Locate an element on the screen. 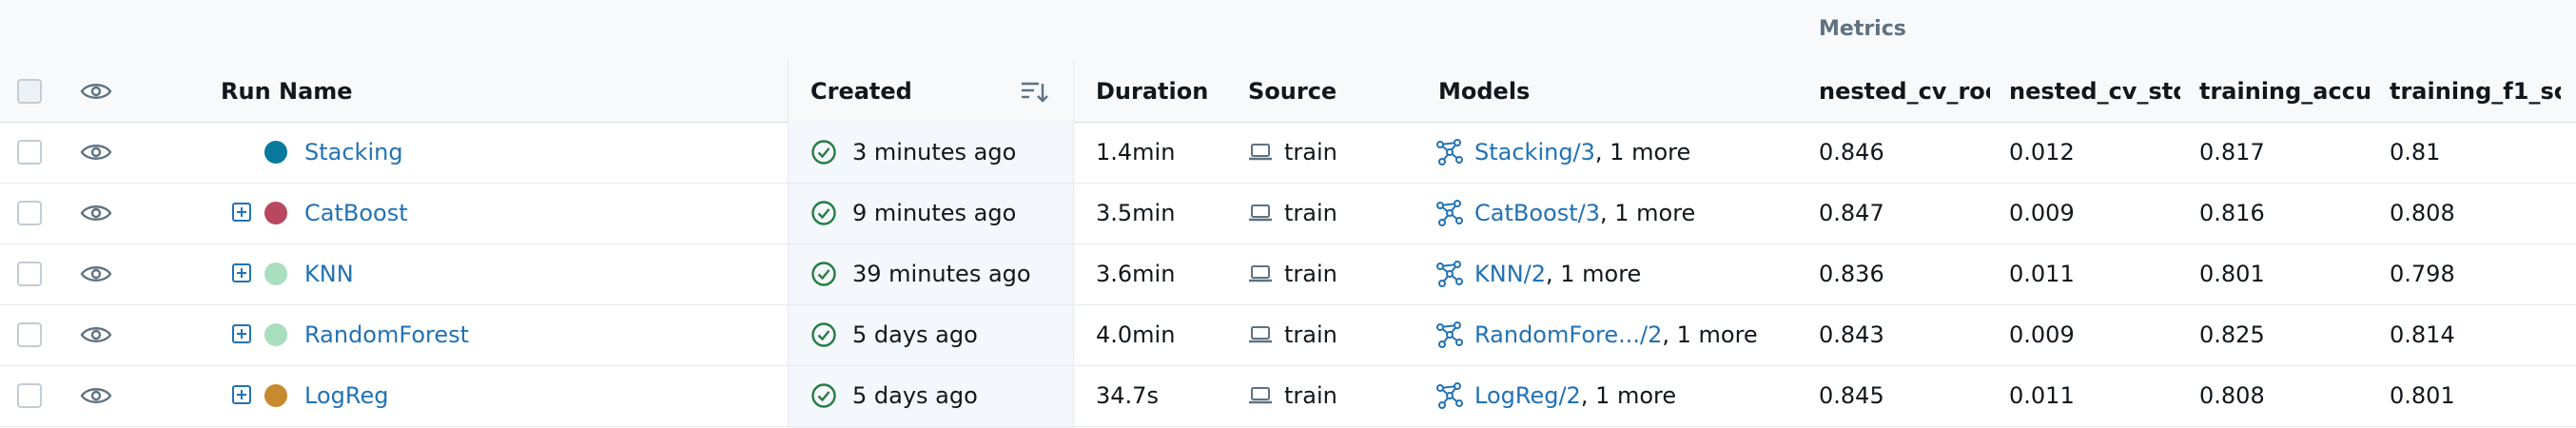 The image size is (2576, 428). run-name-link: LogReg is located at coordinates (346, 395).